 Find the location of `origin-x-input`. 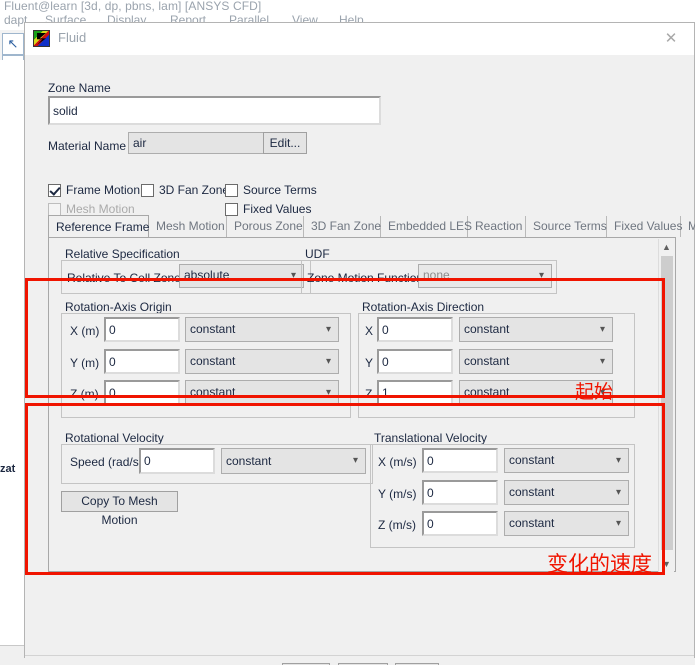

origin-x-input is located at coordinates (142, 329).